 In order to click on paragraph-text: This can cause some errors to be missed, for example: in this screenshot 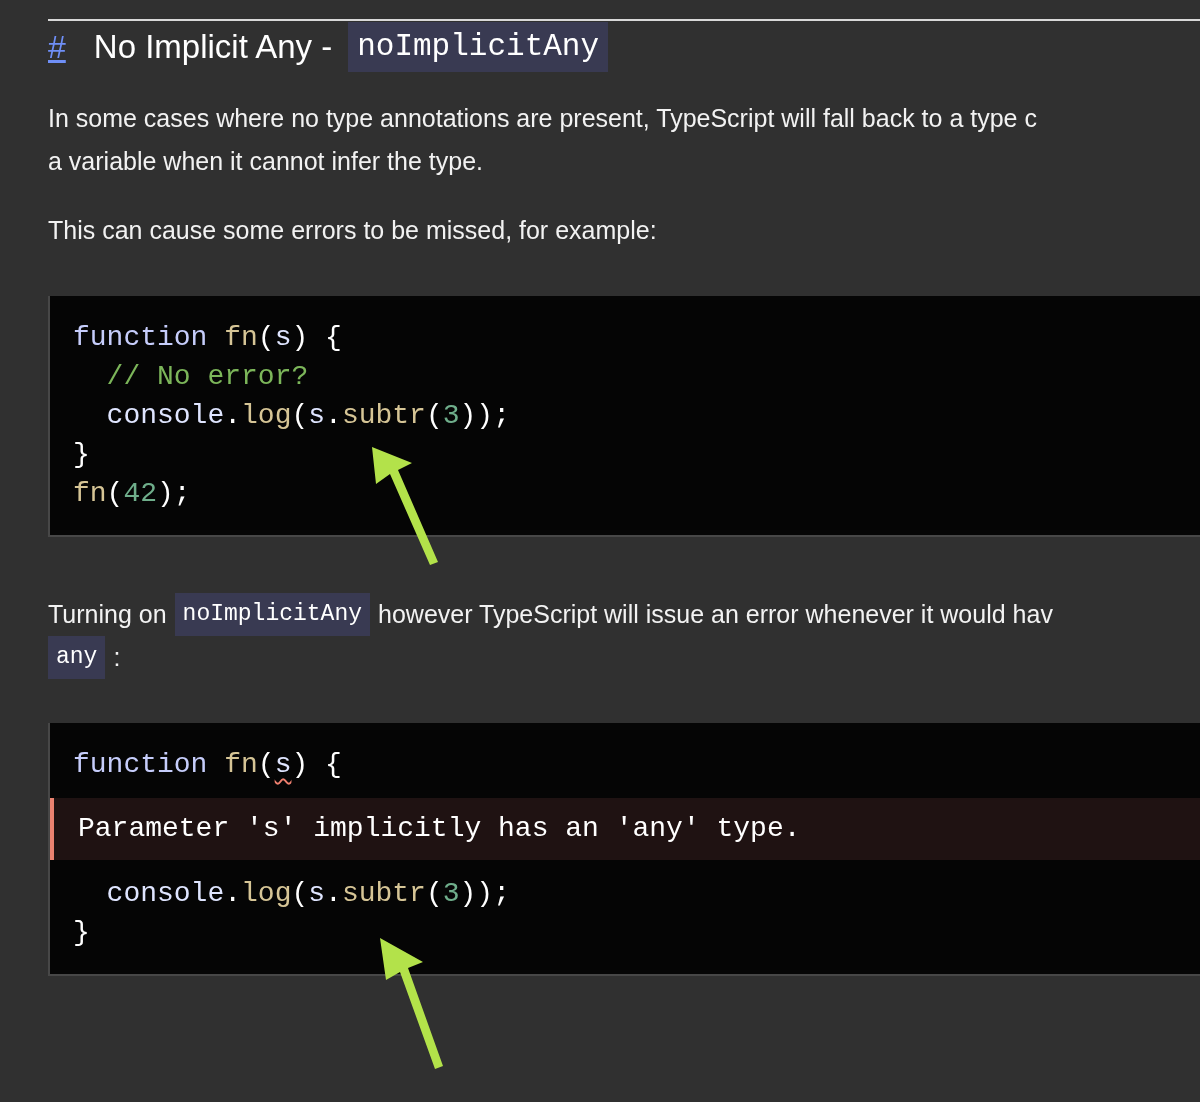, I will do `click(352, 230)`.